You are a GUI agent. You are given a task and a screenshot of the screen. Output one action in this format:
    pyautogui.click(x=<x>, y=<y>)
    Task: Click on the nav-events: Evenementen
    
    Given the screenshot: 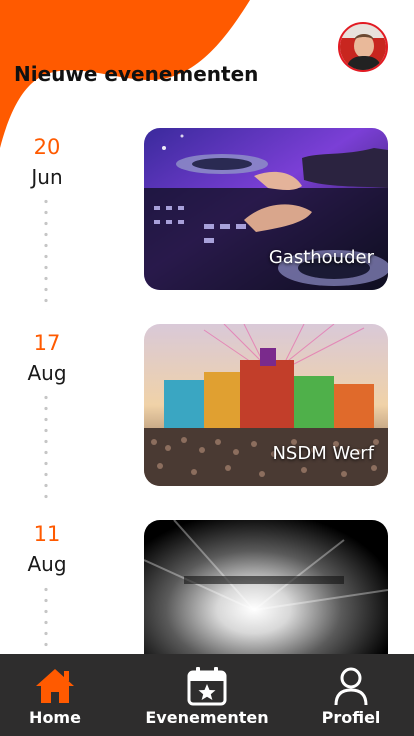 What is the action you would take?
    pyautogui.click(x=207, y=695)
    